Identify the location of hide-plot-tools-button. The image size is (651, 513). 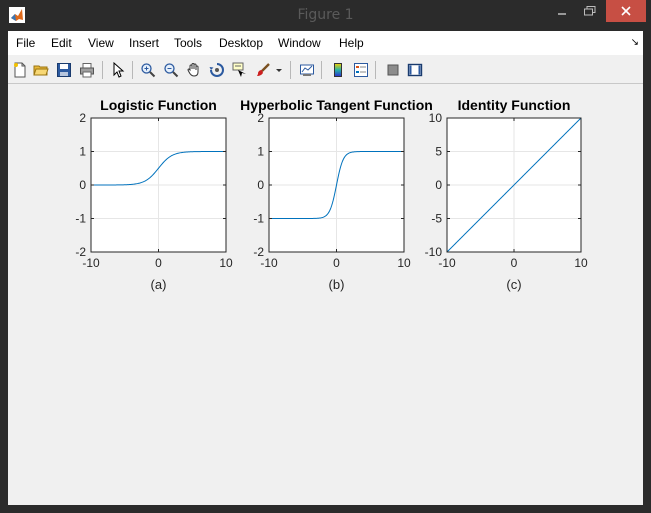
(393, 70).